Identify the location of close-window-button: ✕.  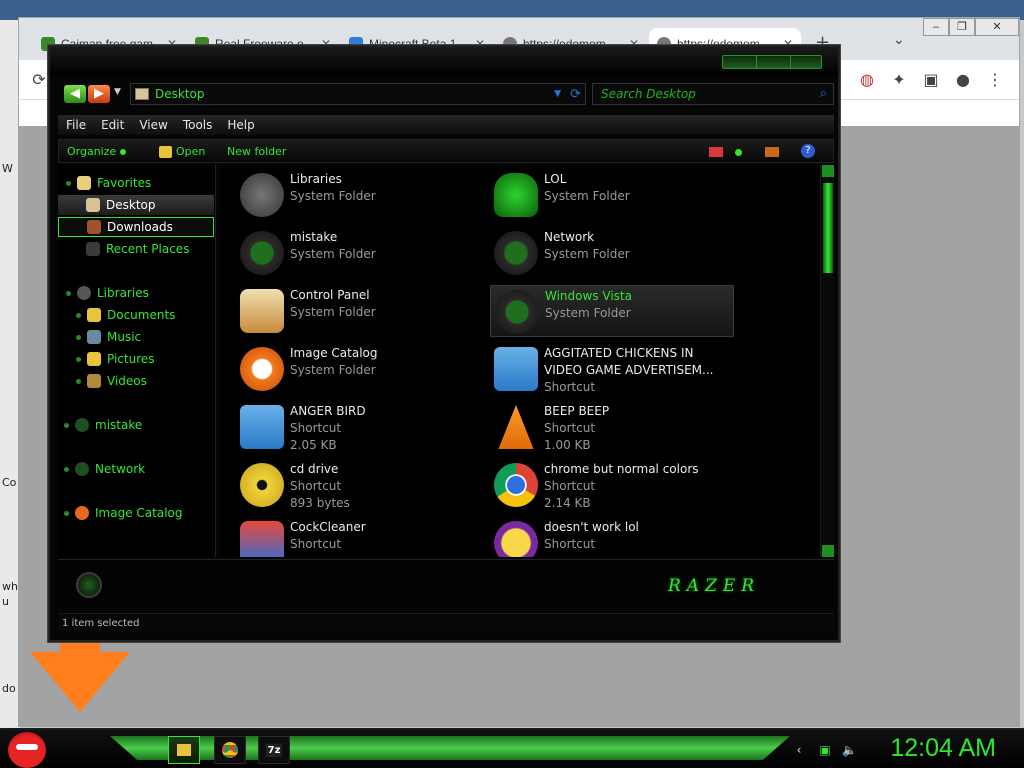
(997, 27).